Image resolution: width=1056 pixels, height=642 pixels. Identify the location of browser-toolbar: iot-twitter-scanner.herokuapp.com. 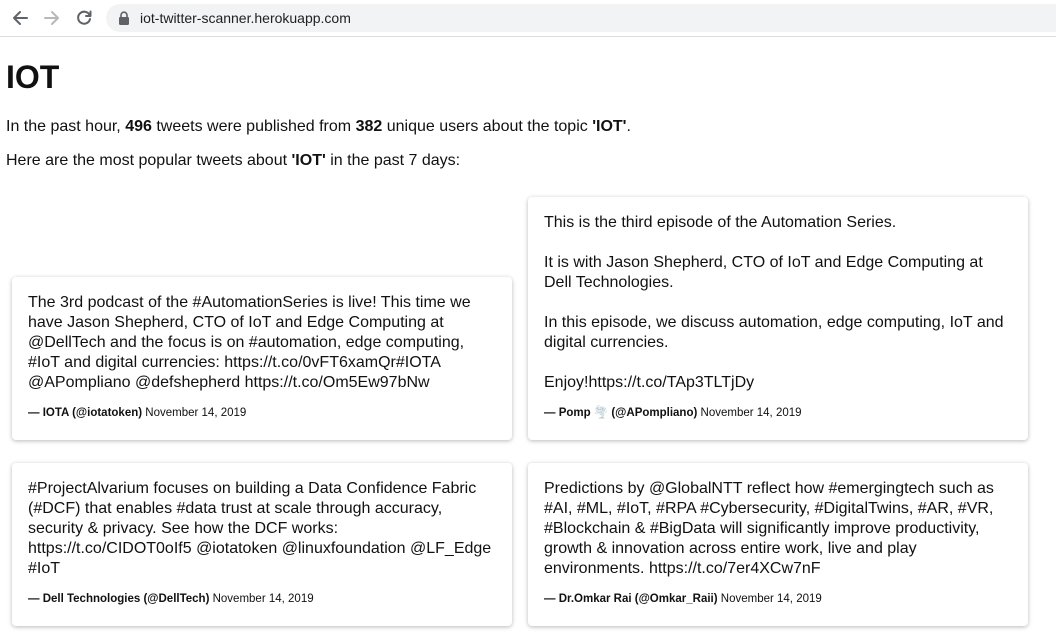
(528, 18).